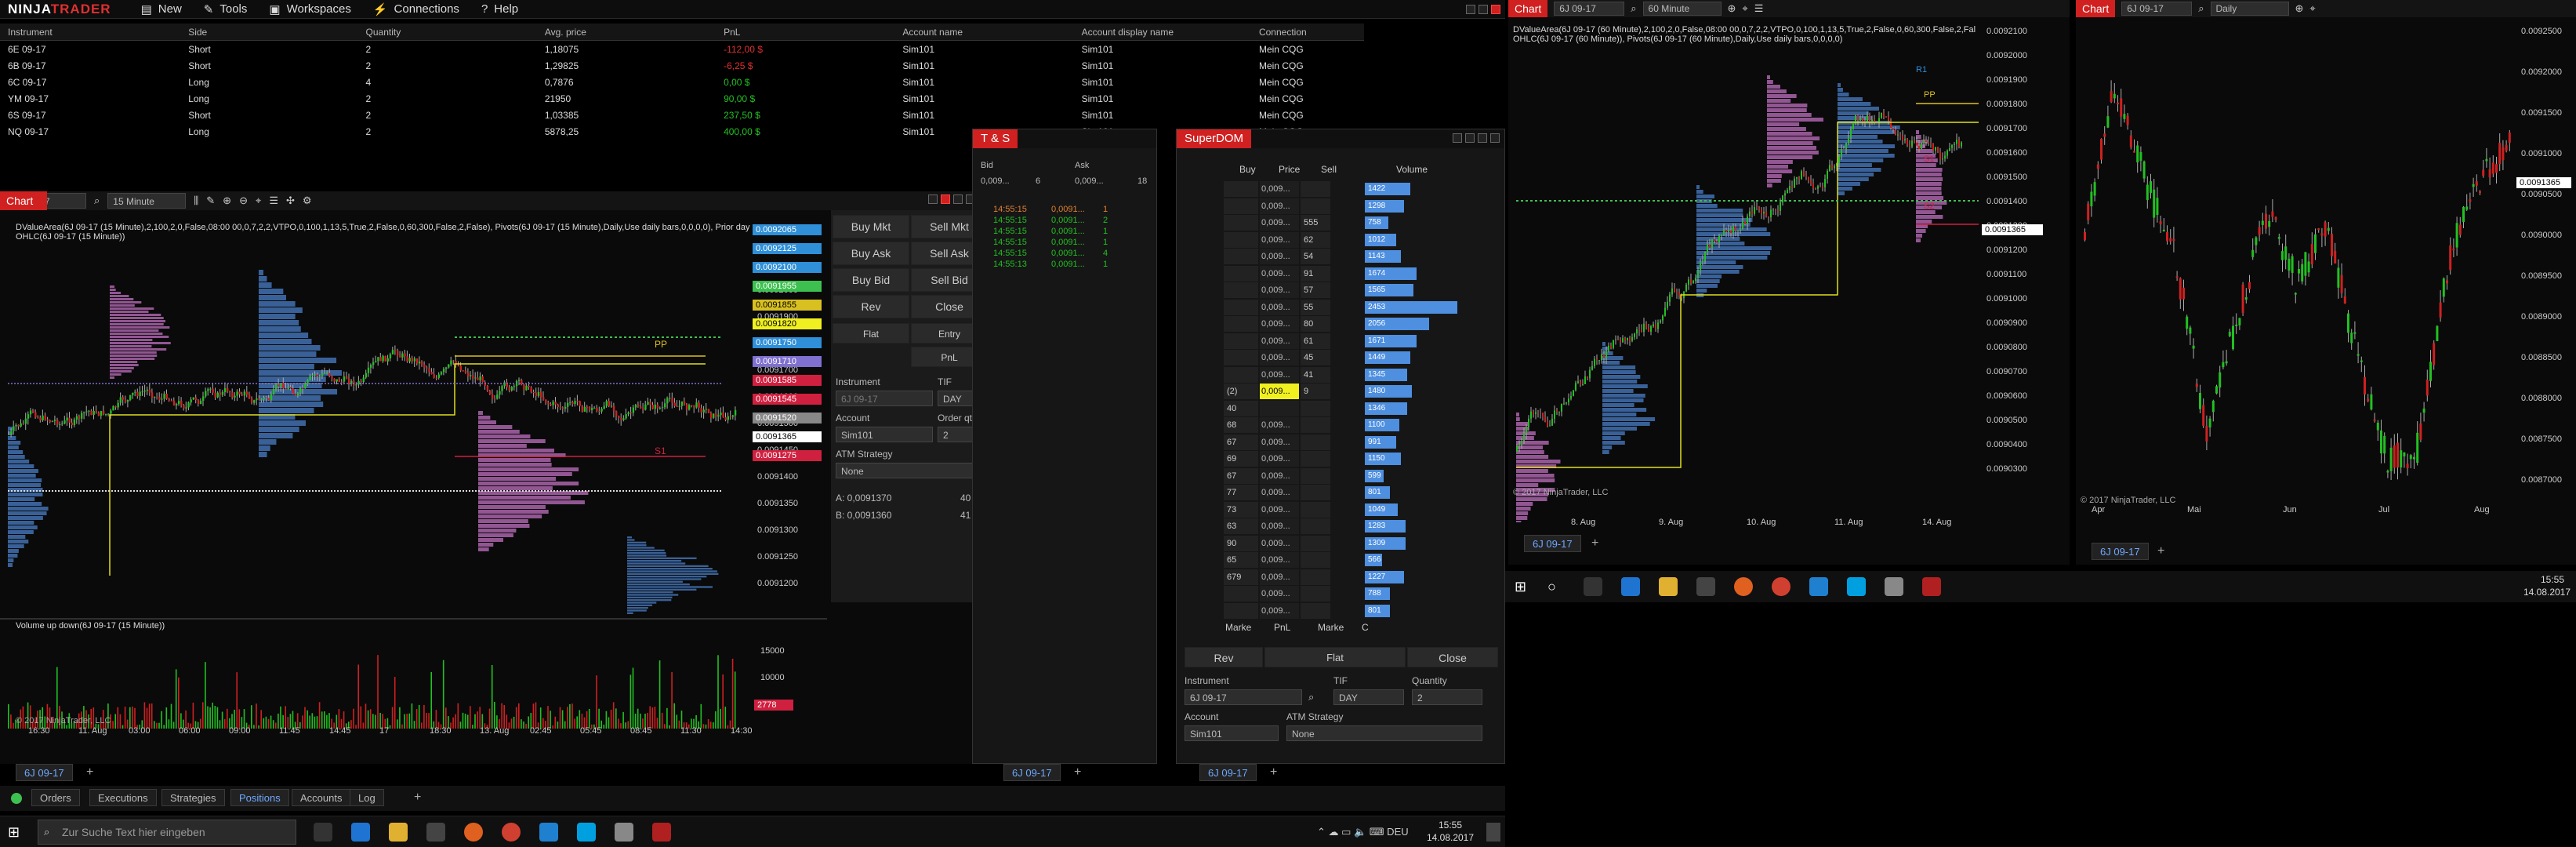  I want to click on sd-account-select: Sim101, so click(1232, 733).